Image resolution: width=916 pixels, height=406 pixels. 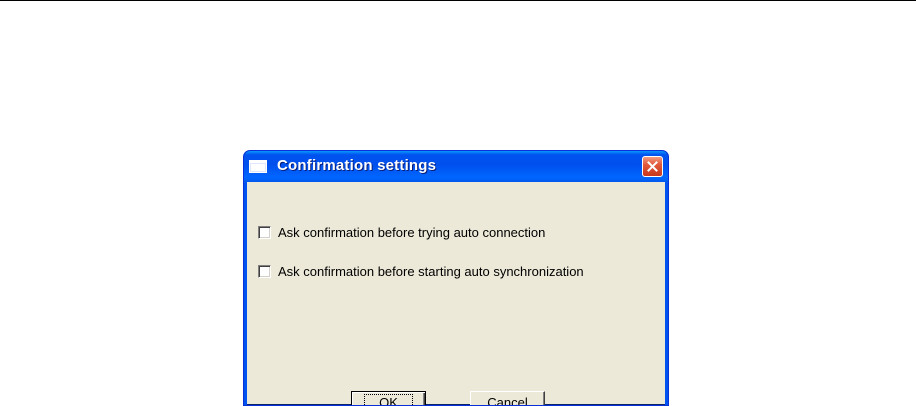 I want to click on close-icon, so click(x=652, y=166).